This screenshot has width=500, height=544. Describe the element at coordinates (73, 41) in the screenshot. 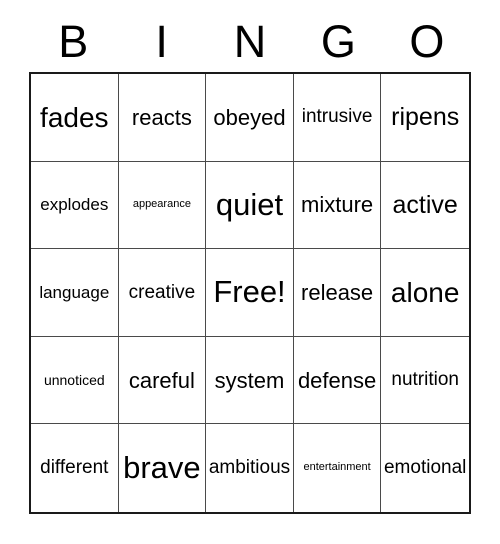

I see `bingo-header-letter-b: B` at that location.